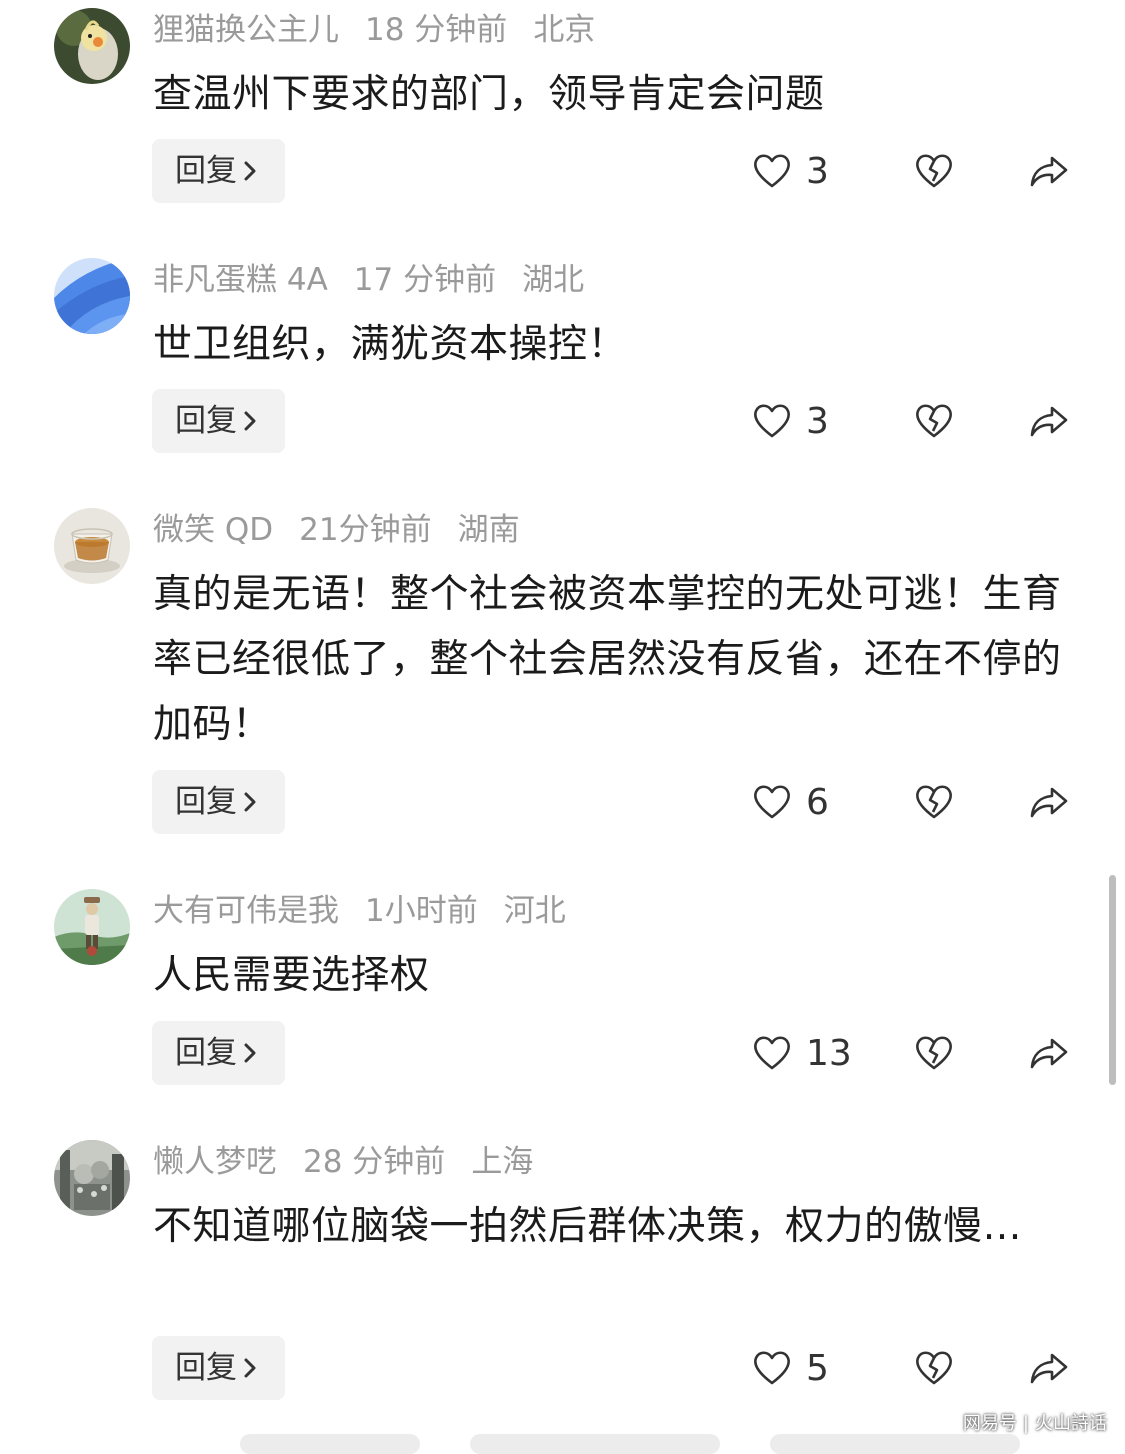 This screenshot has width=1125, height=1454. I want to click on watermark-right: 火山詩话, so click(1071, 1423).